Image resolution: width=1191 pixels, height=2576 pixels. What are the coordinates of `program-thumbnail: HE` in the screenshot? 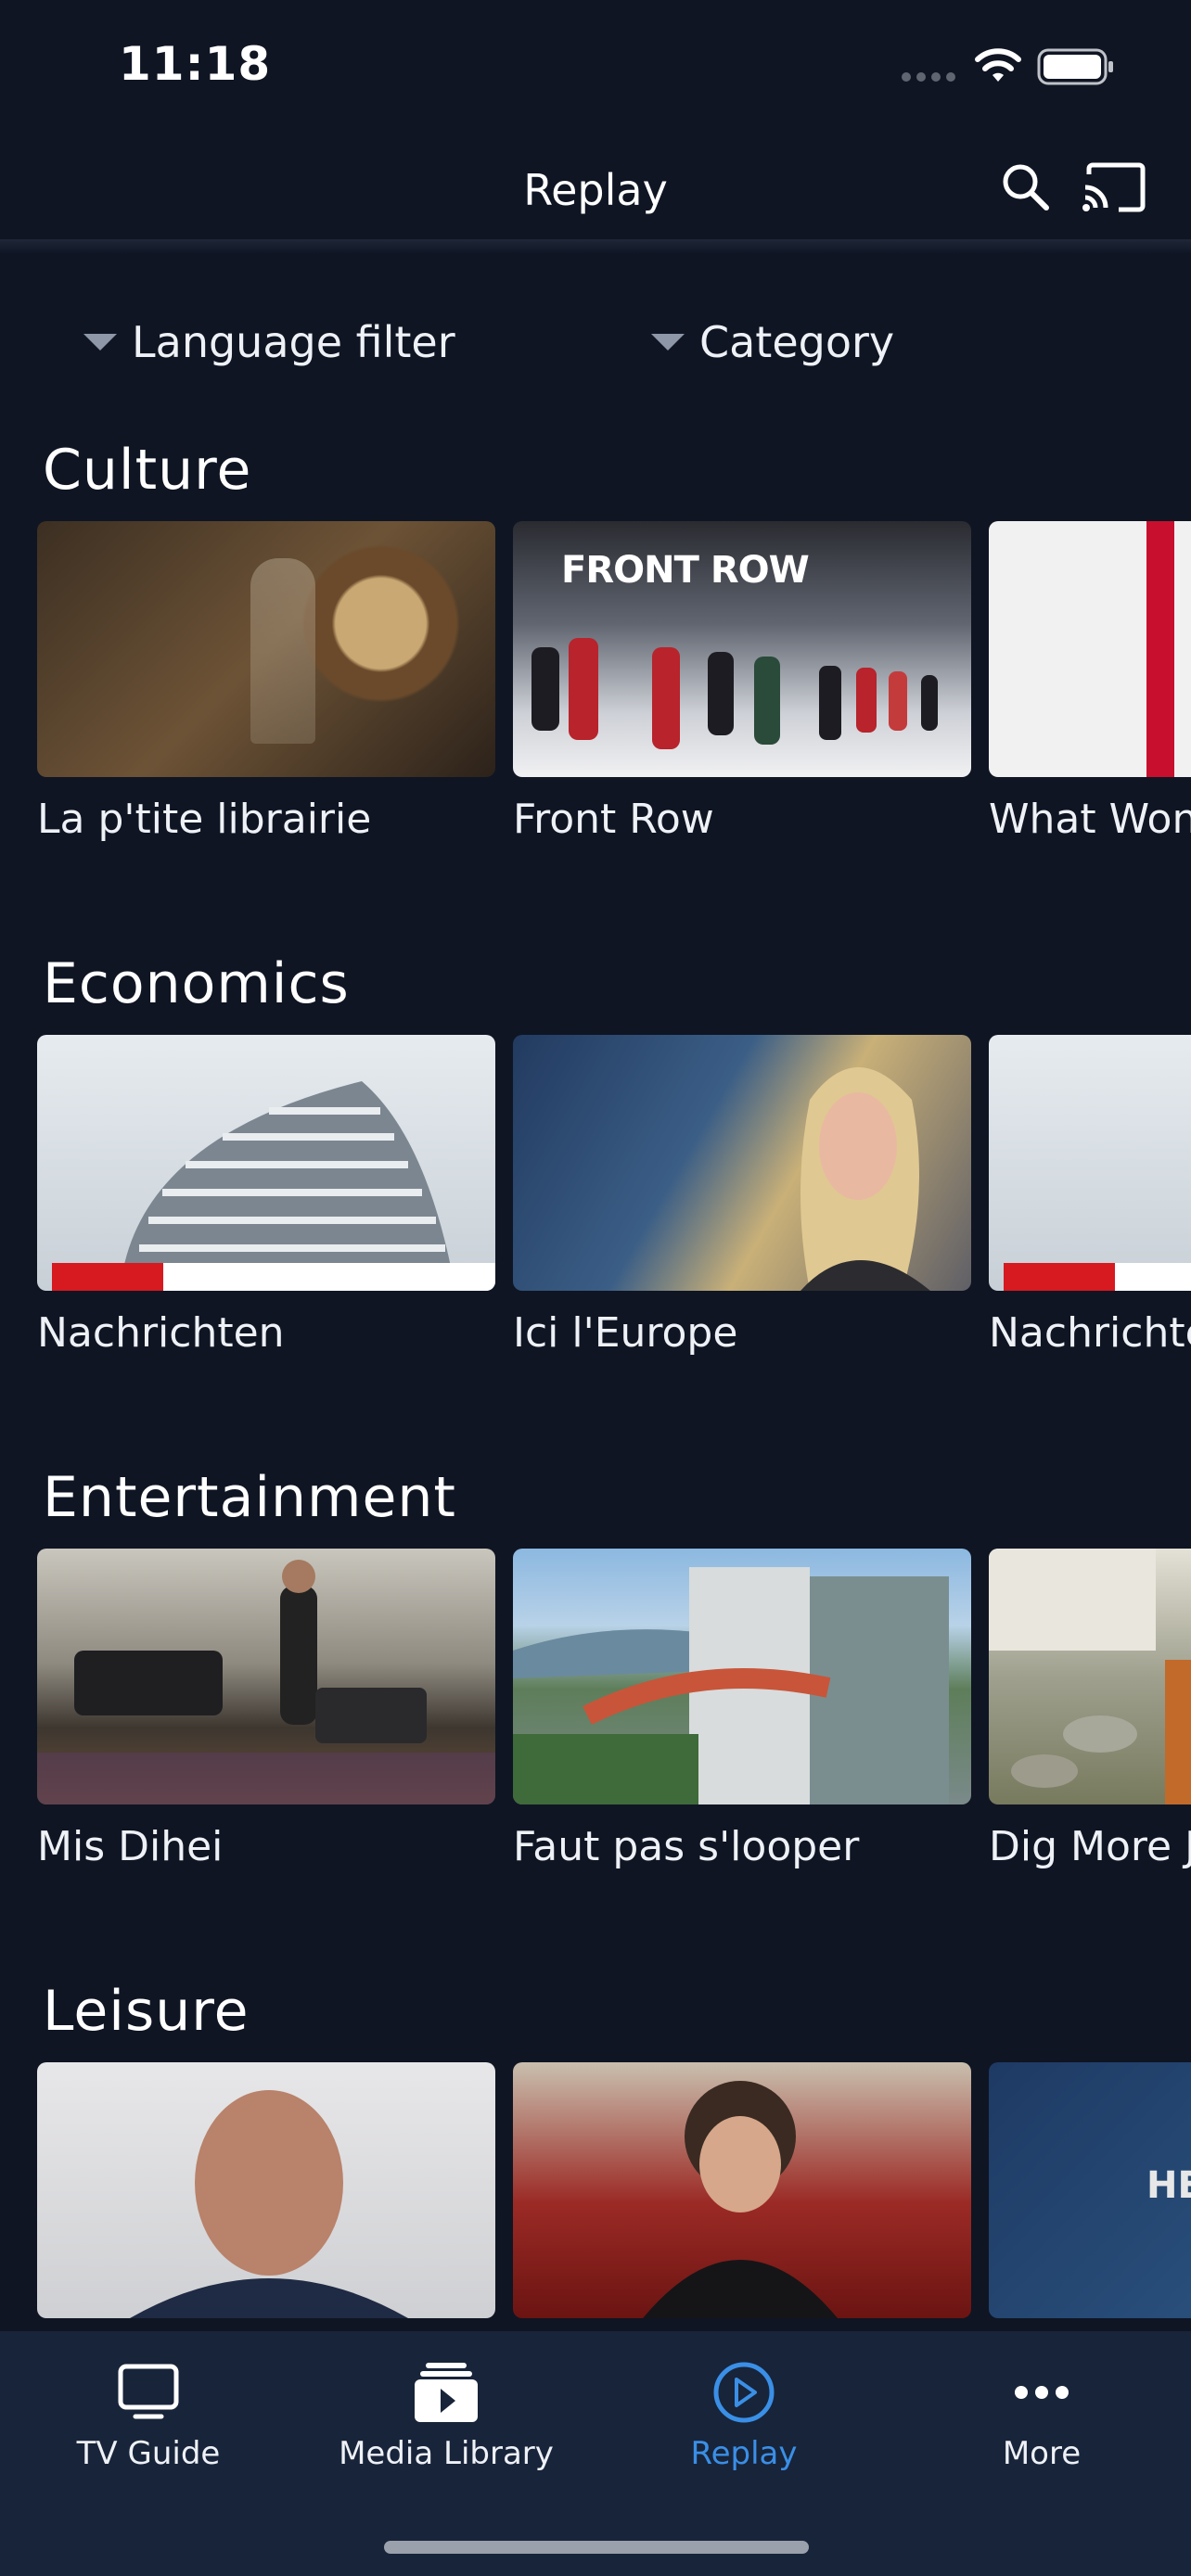 It's located at (1090, 2190).